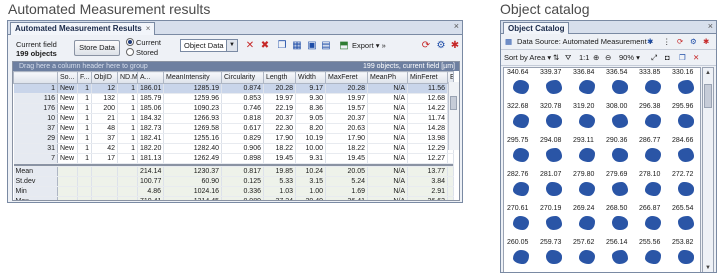  I want to click on radio-stored: Stored, so click(142, 52).